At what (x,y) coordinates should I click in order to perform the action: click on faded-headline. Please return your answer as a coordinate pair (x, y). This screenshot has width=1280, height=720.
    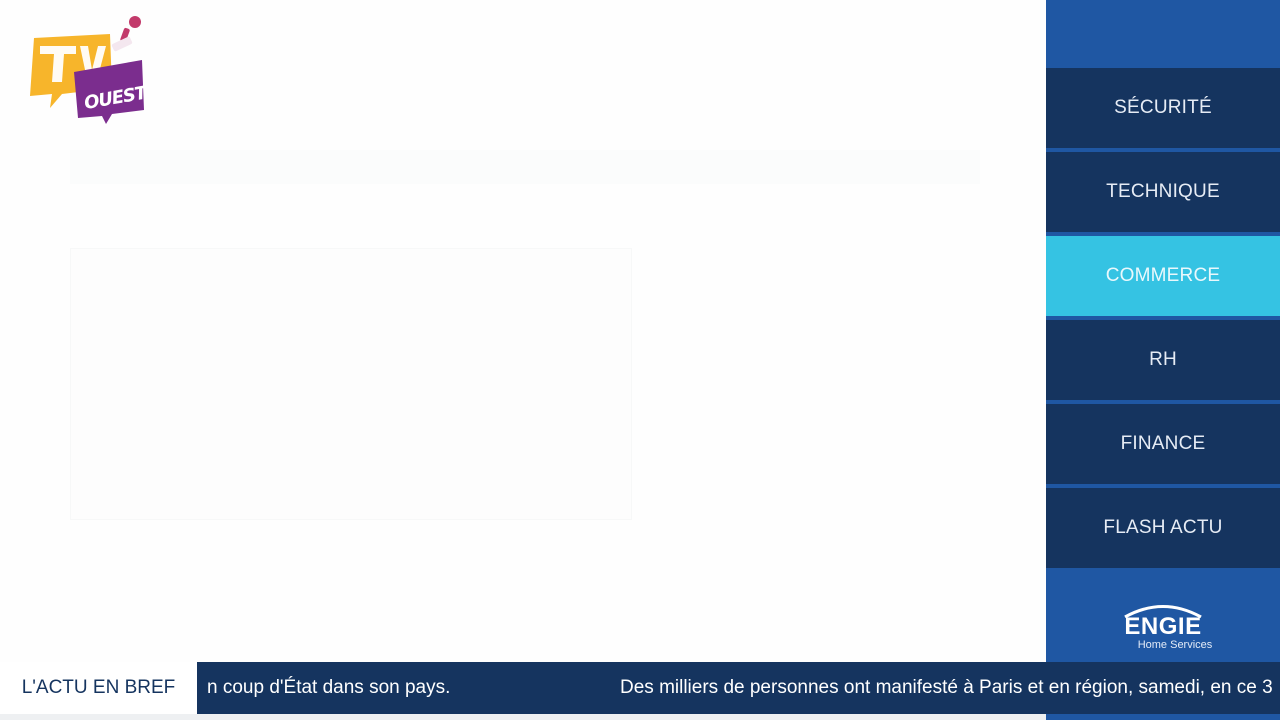
    Looking at the image, I should click on (525, 167).